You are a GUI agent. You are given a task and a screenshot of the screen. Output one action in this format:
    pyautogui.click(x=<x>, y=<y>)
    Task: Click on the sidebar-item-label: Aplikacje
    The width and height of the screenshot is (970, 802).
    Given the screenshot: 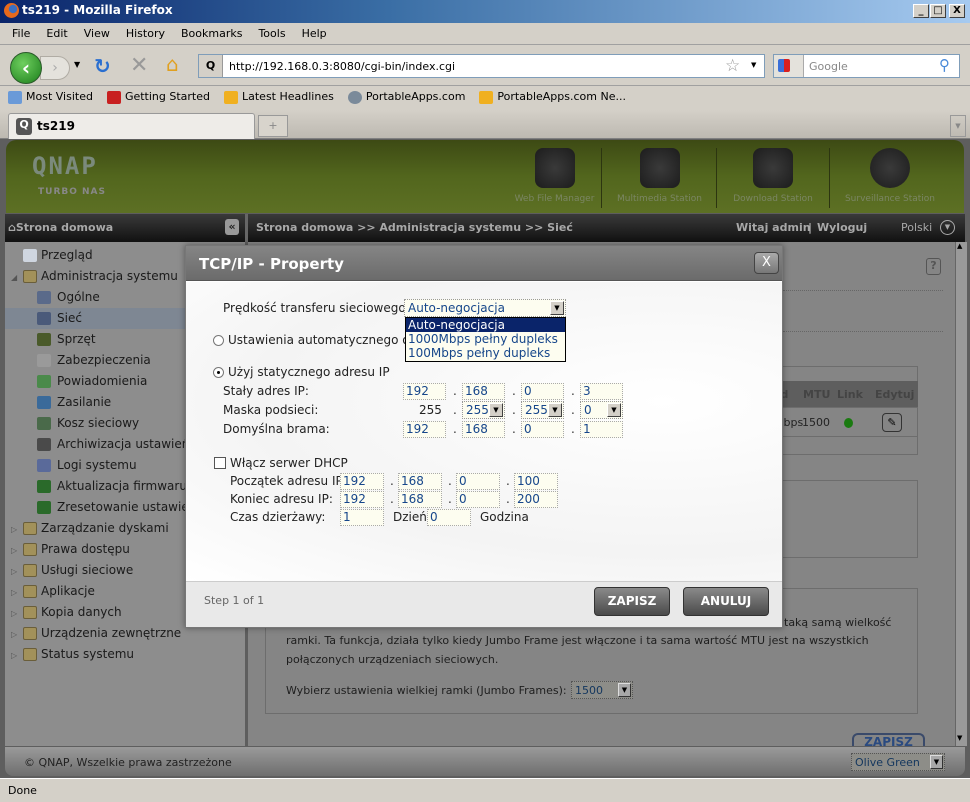 What is the action you would take?
    pyautogui.click(x=68, y=591)
    